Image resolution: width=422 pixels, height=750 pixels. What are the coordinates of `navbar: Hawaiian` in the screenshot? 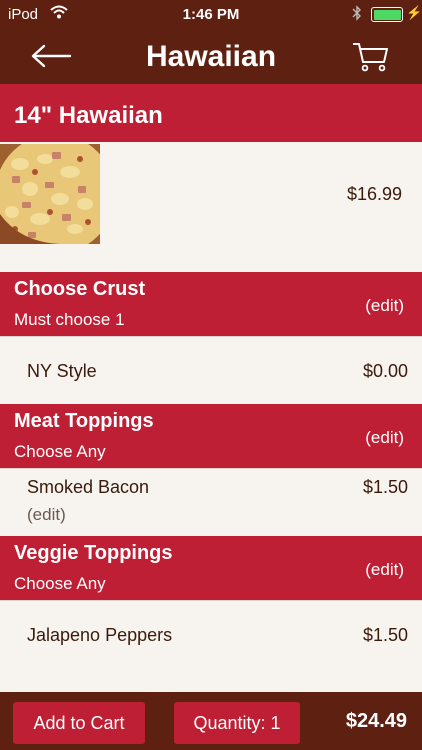 It's located at (211, 57).